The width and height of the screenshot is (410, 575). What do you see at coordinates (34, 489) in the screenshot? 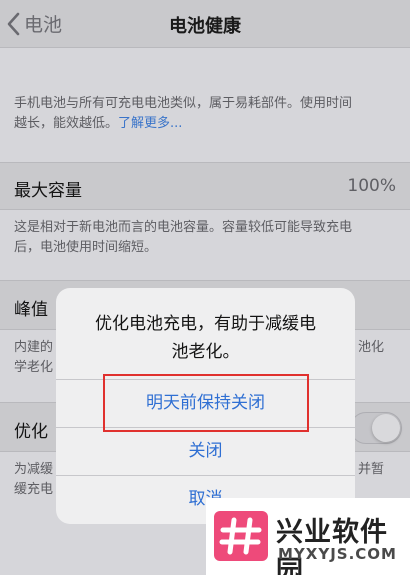
I see `optimized-note-line2: 缓充电` at bounding box center [34, 489].